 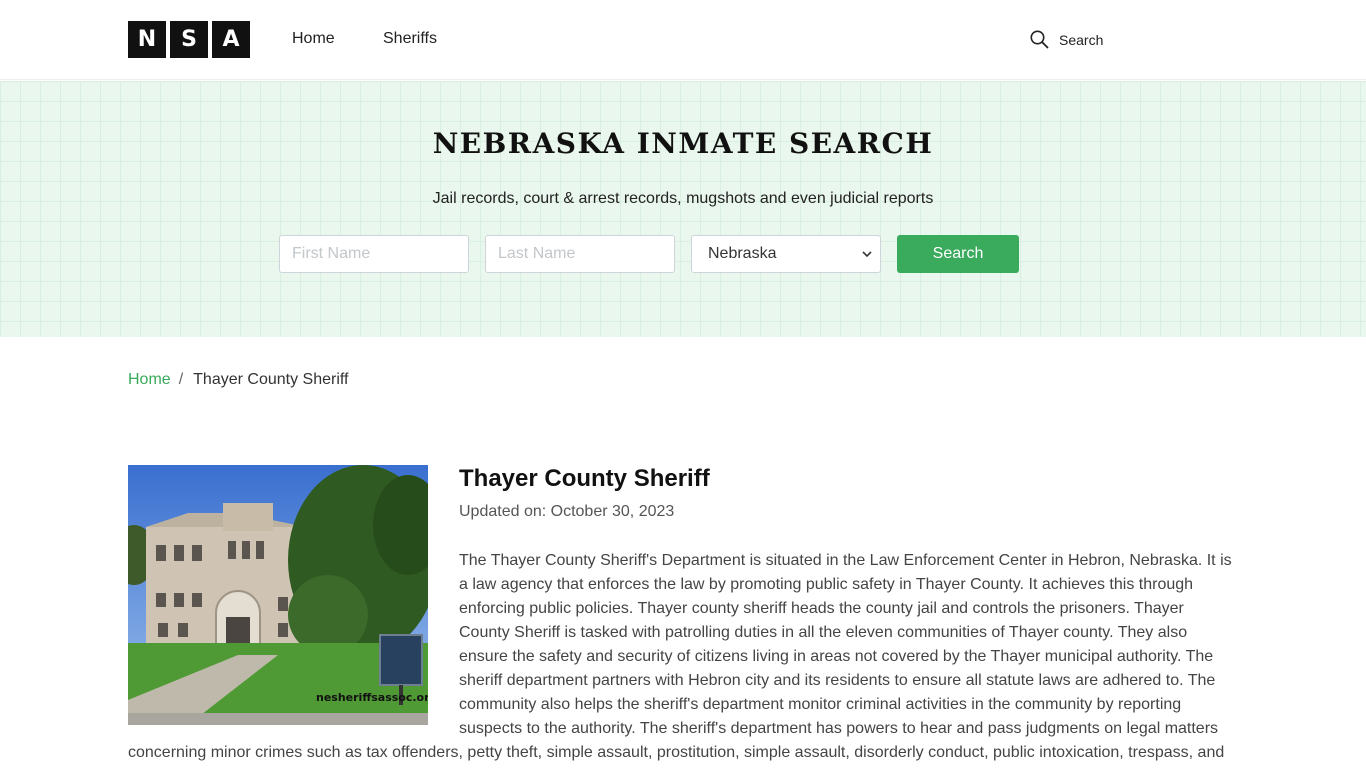 I want to click on nav-sheriffs-link: Sheriffs, so click(x=410, y=39).